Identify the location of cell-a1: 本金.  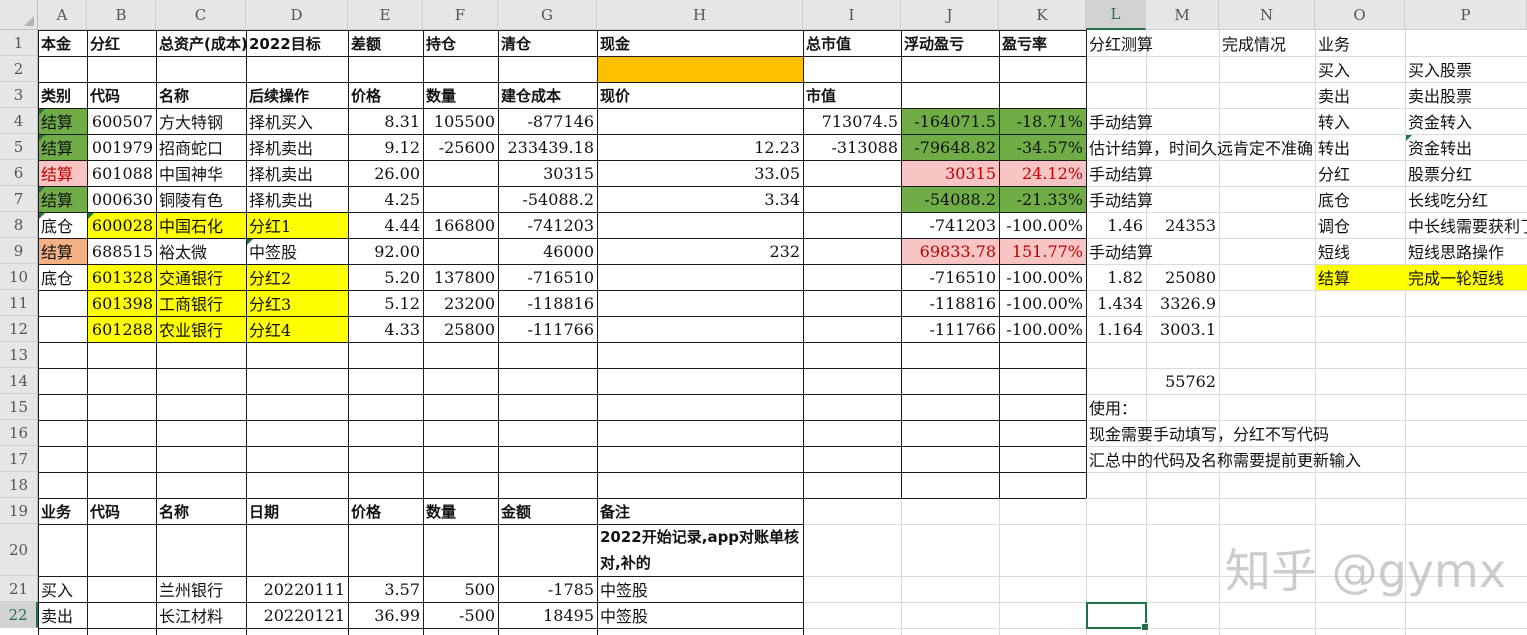
(62, 43).